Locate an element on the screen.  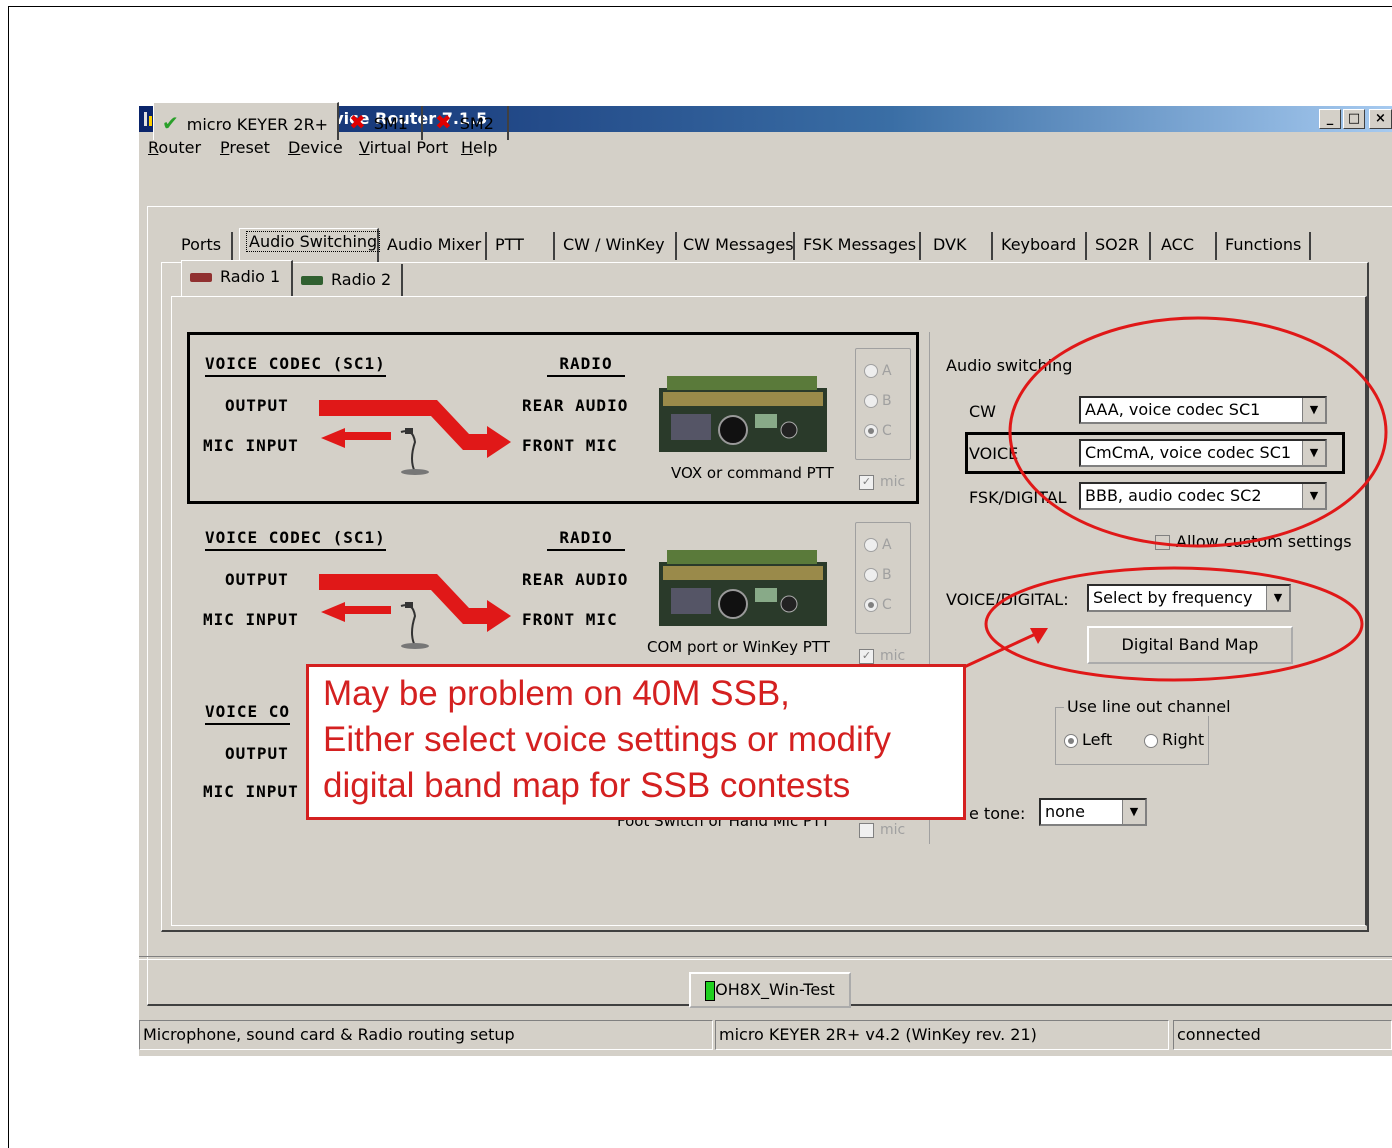
annotation-overlay is located at coordinates (1174, 499).